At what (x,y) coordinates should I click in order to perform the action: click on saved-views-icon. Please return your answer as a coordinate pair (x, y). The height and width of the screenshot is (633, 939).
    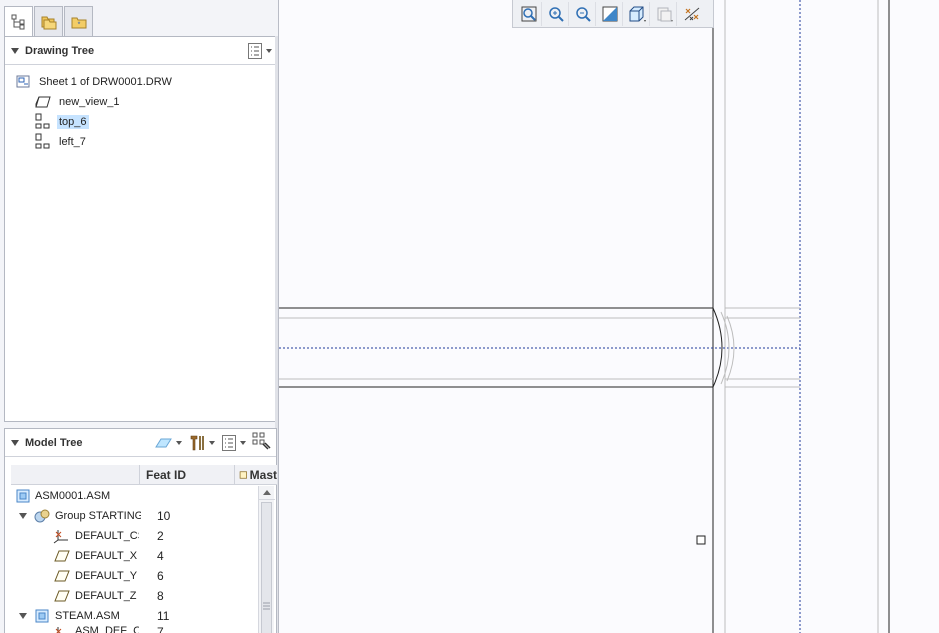
    Looking at the image, I should click on (665, 14).